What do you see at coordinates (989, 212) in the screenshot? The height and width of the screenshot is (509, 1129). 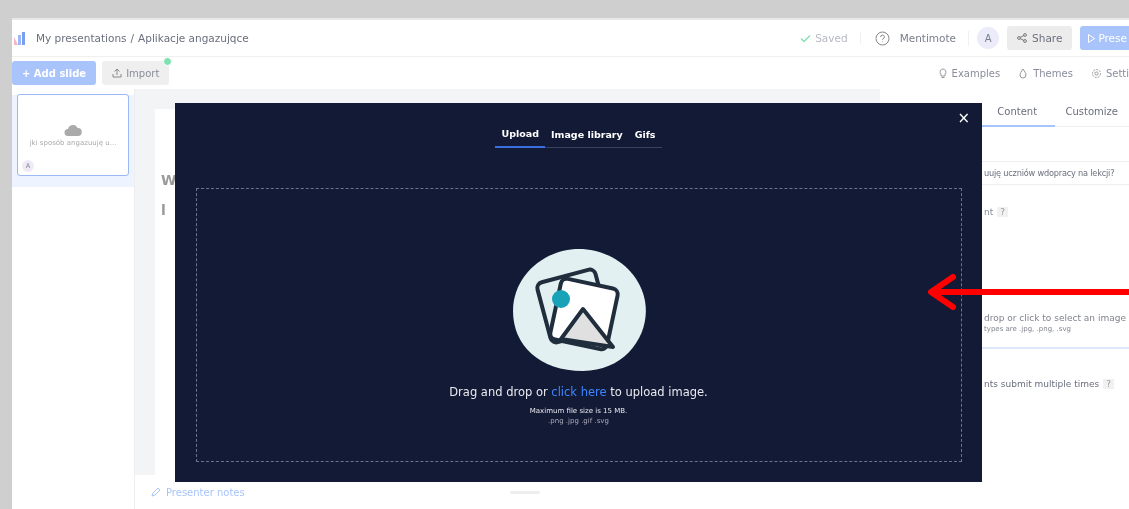 I see `field-label: nt` at bounding box center [989, 212].